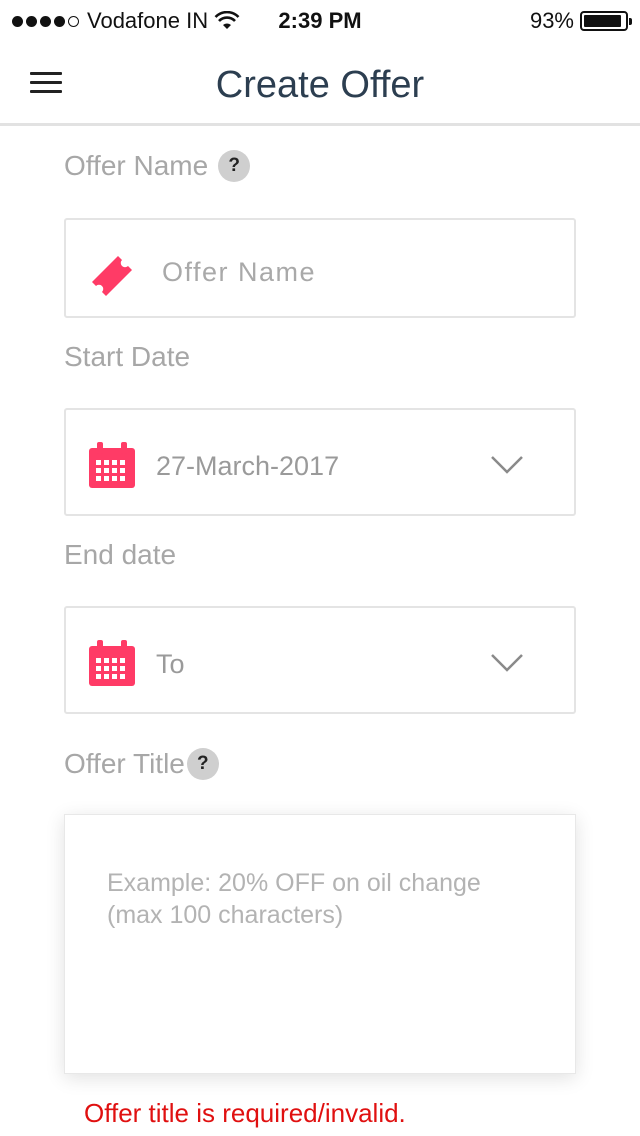 This screenshot has height=1136, width=640. Describe the element at coordinates (606, 21) in the screenshot. I see `battery-icon` at that location.